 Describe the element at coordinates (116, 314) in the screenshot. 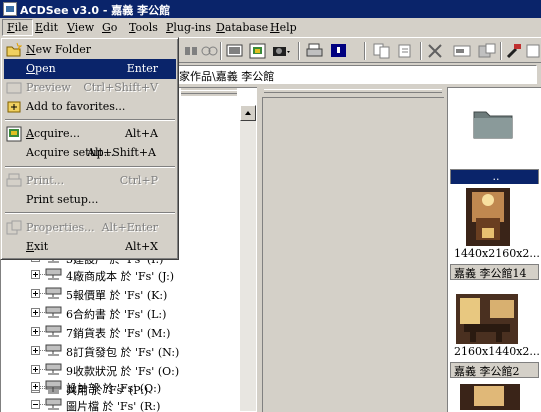

I see `tree-item-label: 6合約書 於 'Fs' (L:)` at that location.